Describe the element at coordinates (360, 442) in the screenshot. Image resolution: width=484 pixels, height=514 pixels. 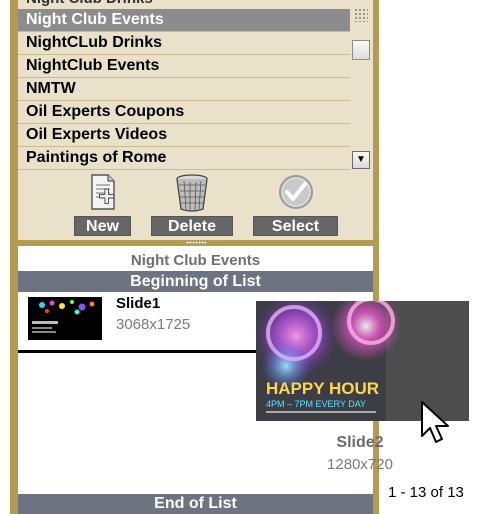
I see `slide-name: Slide2` at that location.